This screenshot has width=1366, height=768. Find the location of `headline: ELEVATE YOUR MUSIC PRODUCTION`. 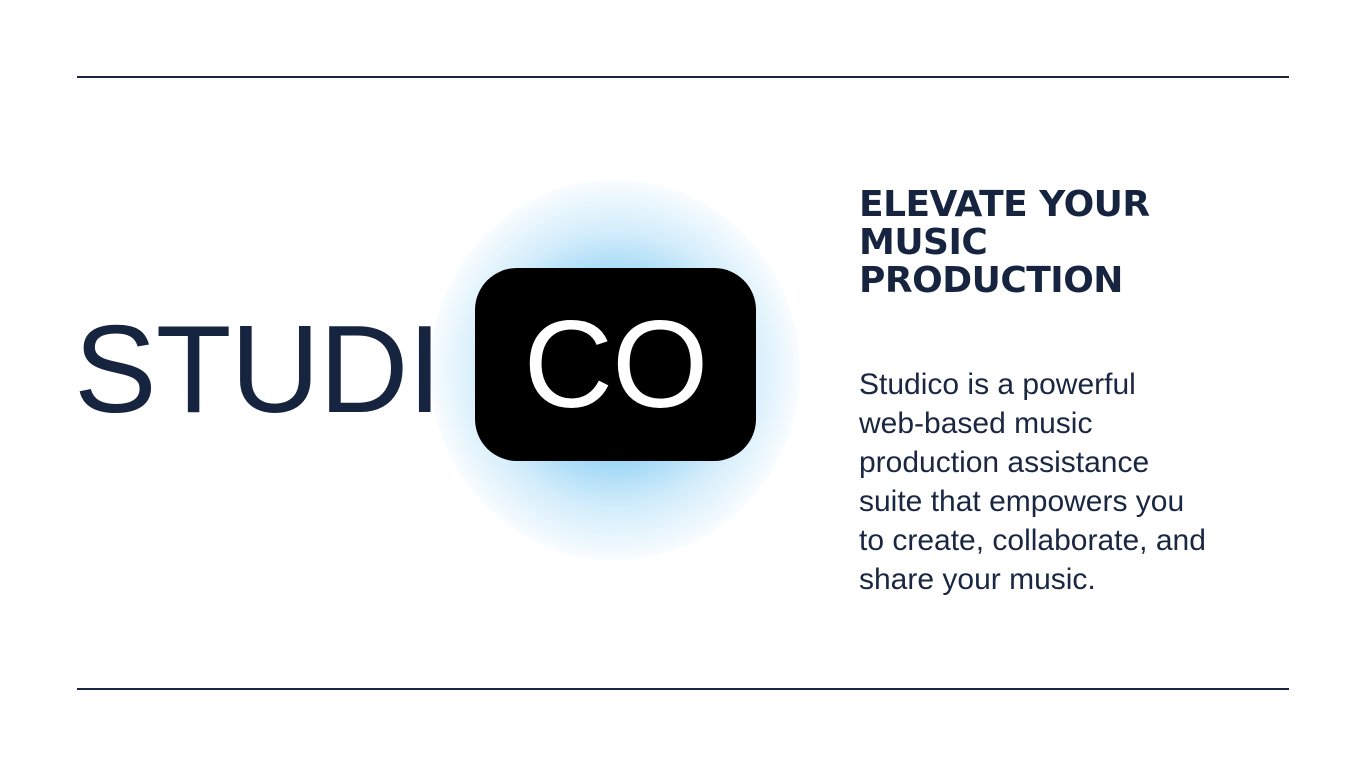

headline: ELEVATE YOUR MUSIC PRODUCTION is located at coordinates (1059, 243).